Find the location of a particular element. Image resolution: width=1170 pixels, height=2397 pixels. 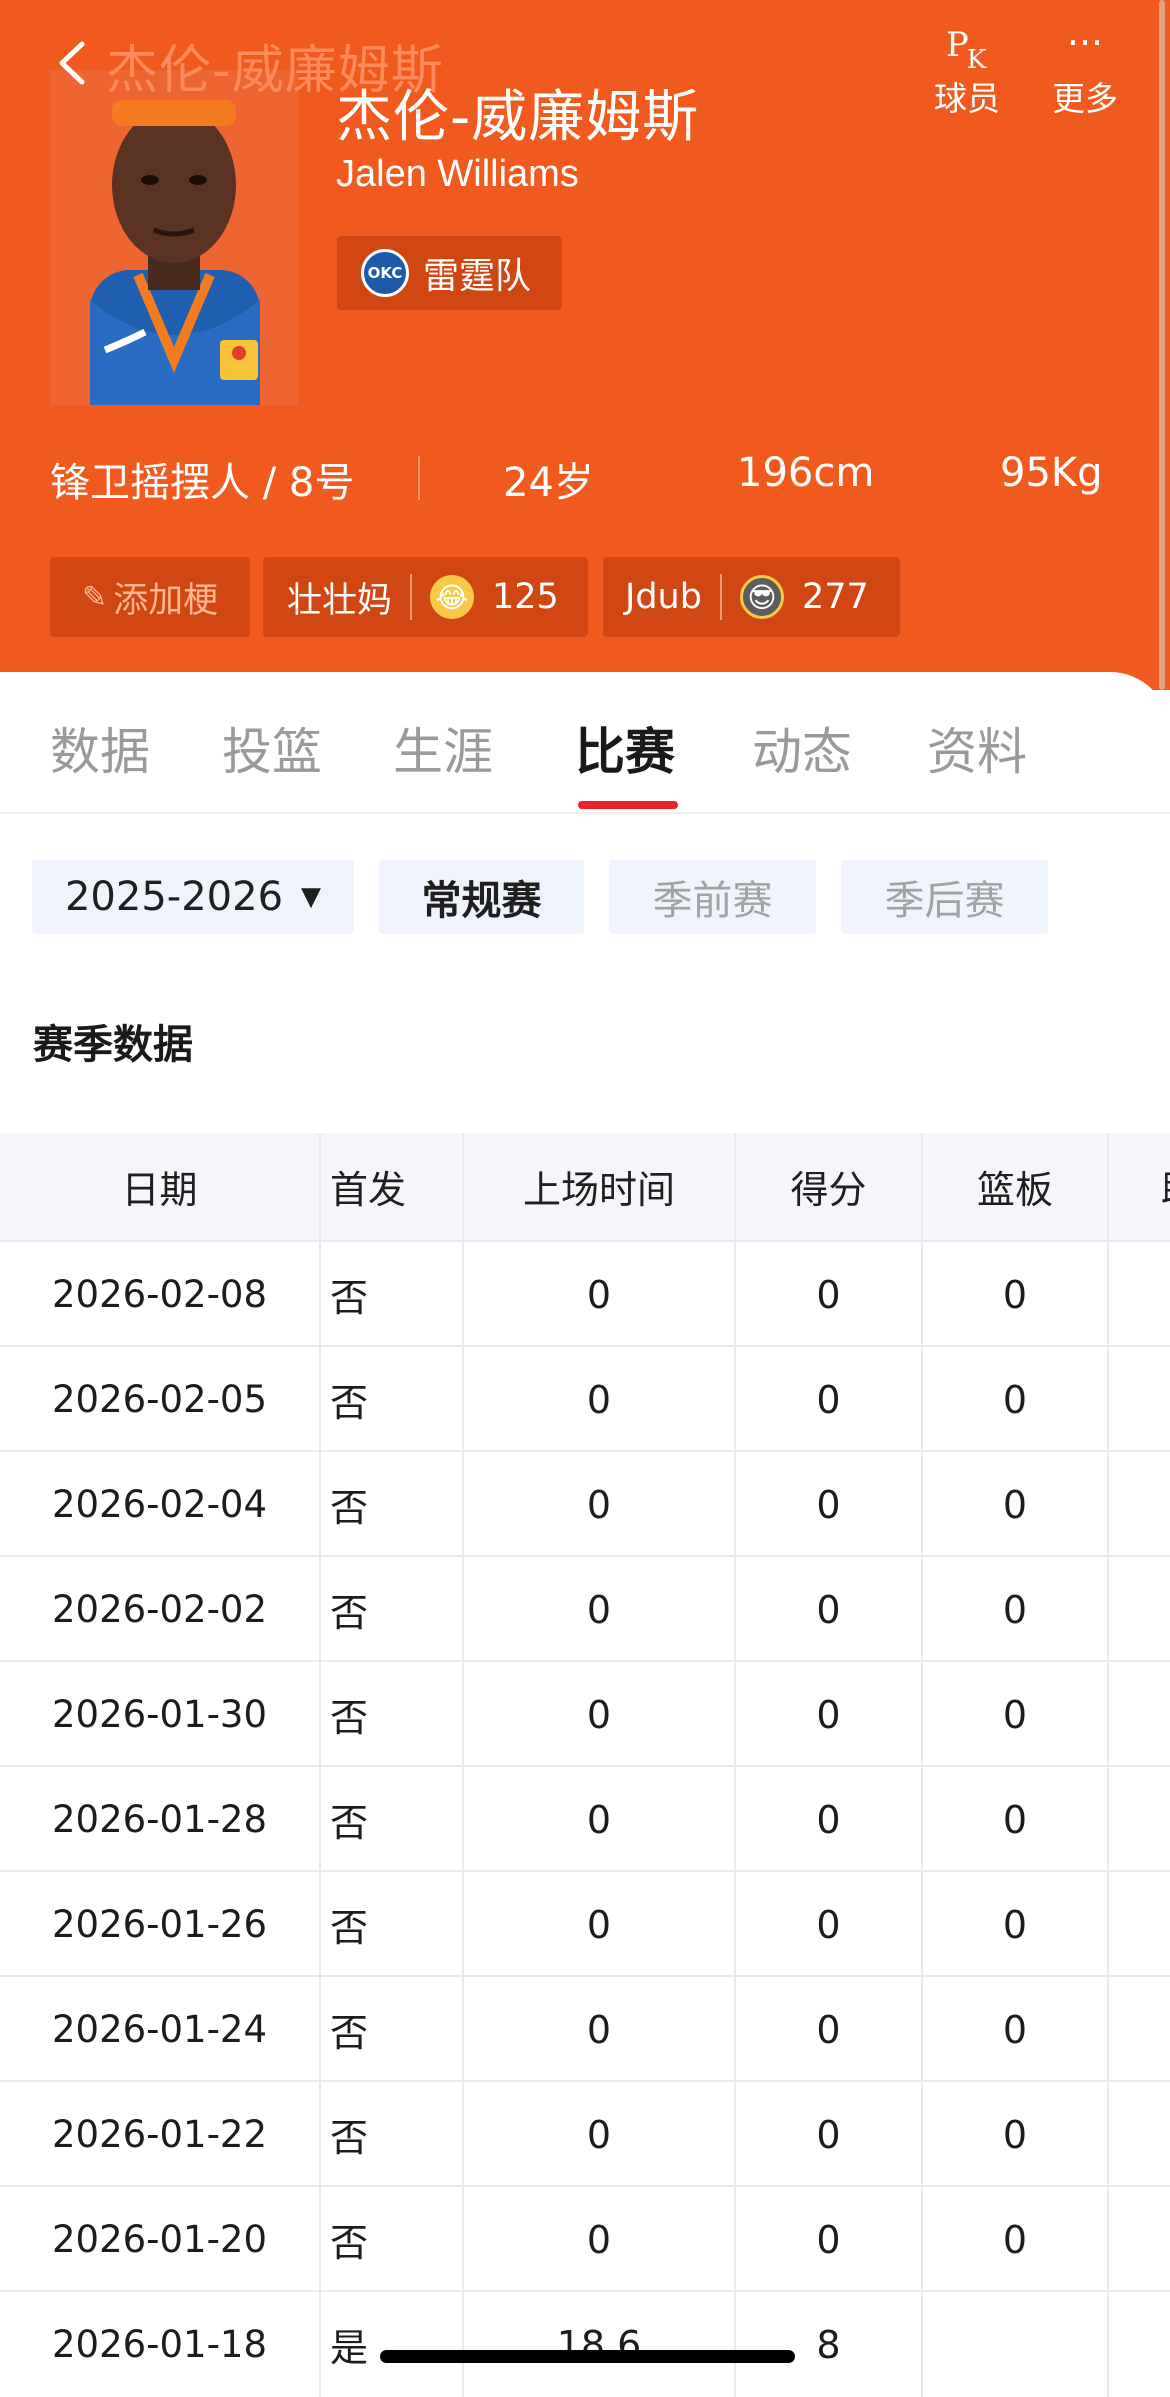

cool-face-emoji-icon: 😎 is located at coordinates (761, 597).